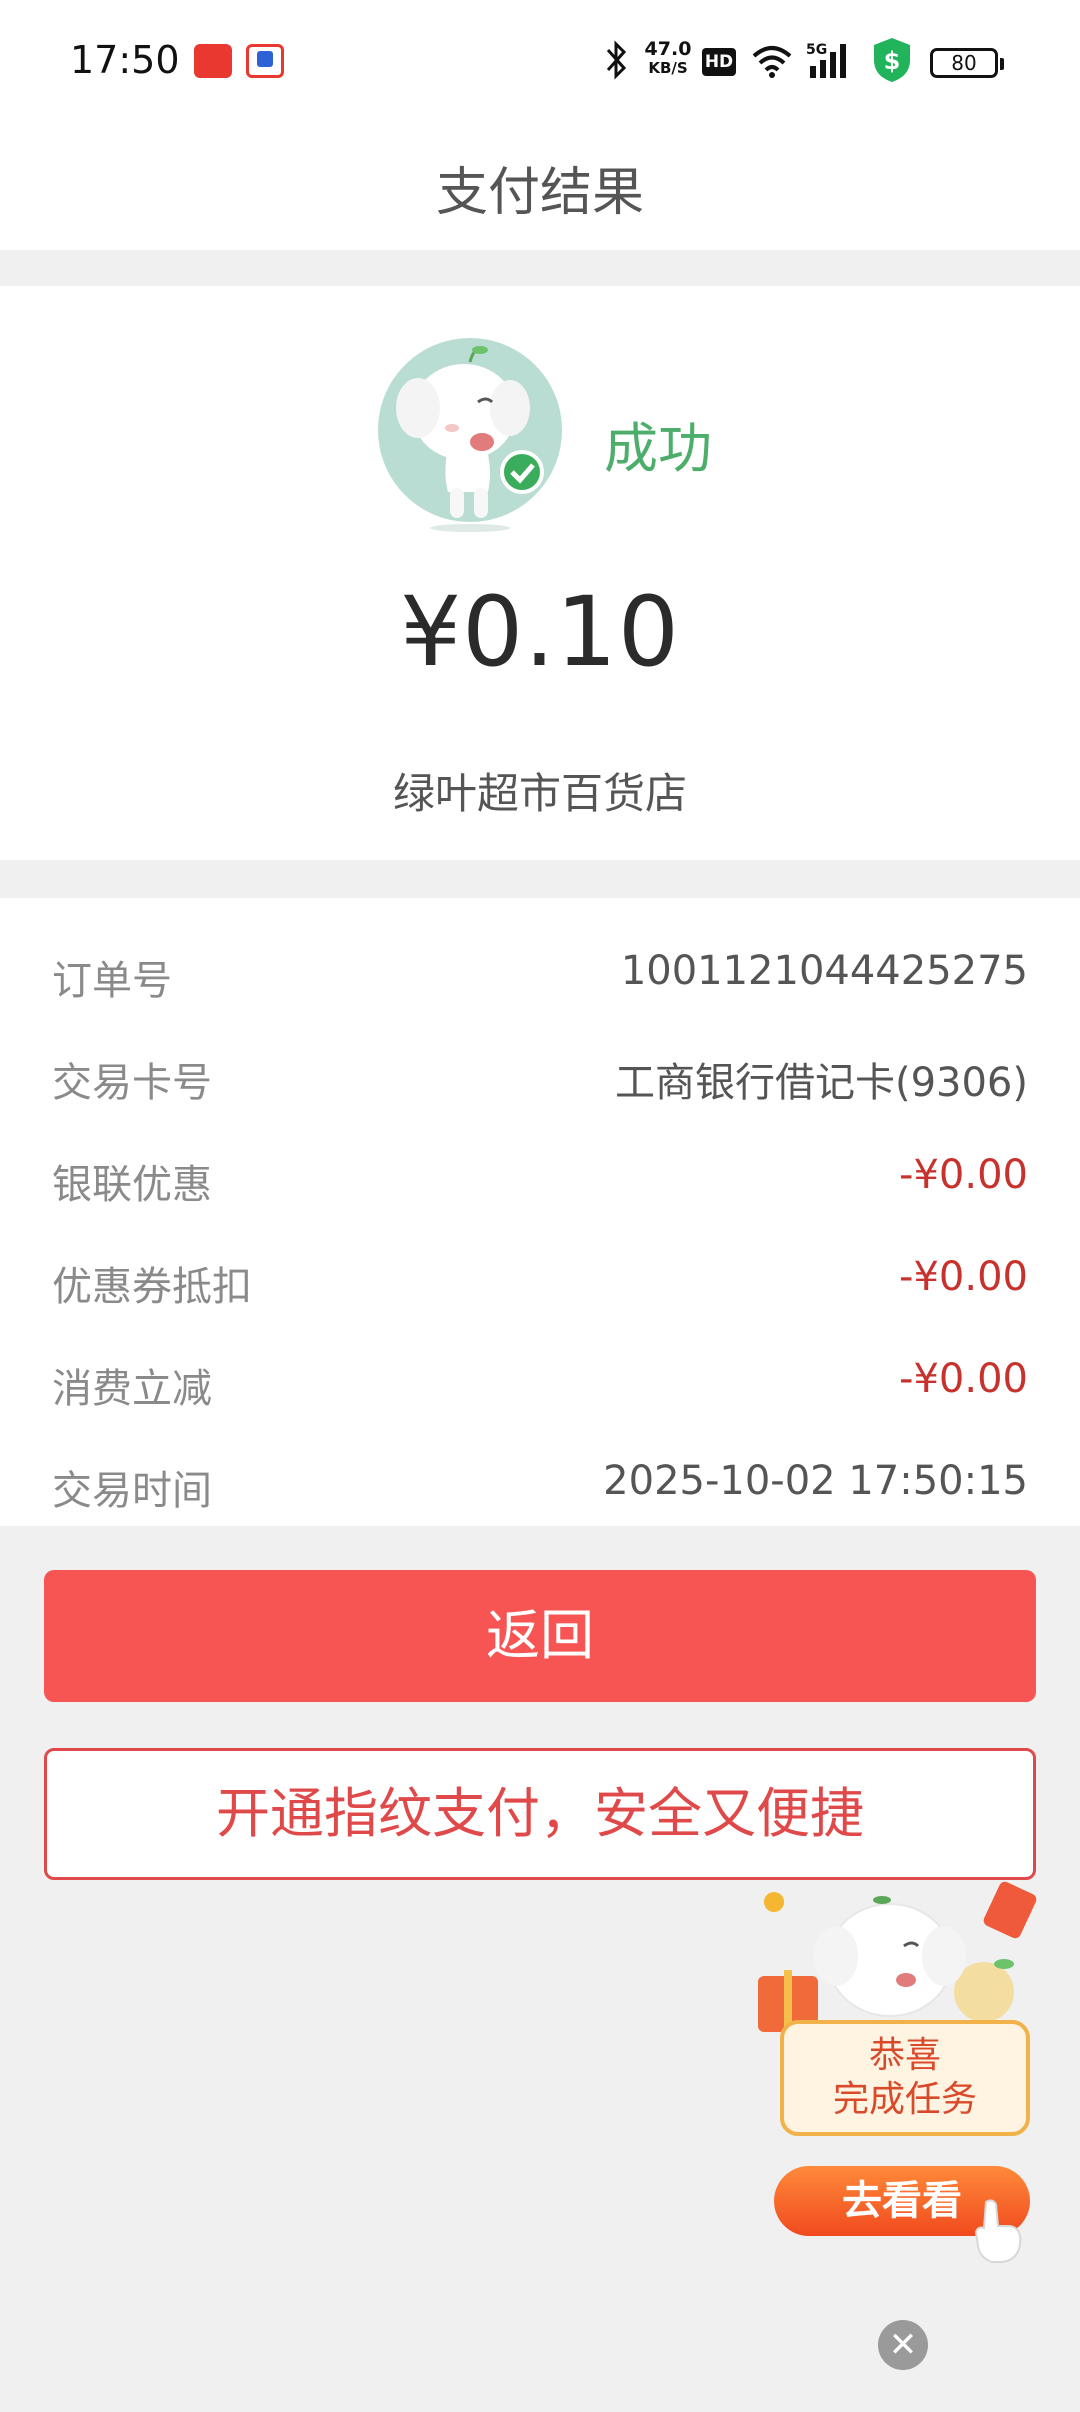  I want to click on elephant-mascot-success-icon, so click(470, 435).